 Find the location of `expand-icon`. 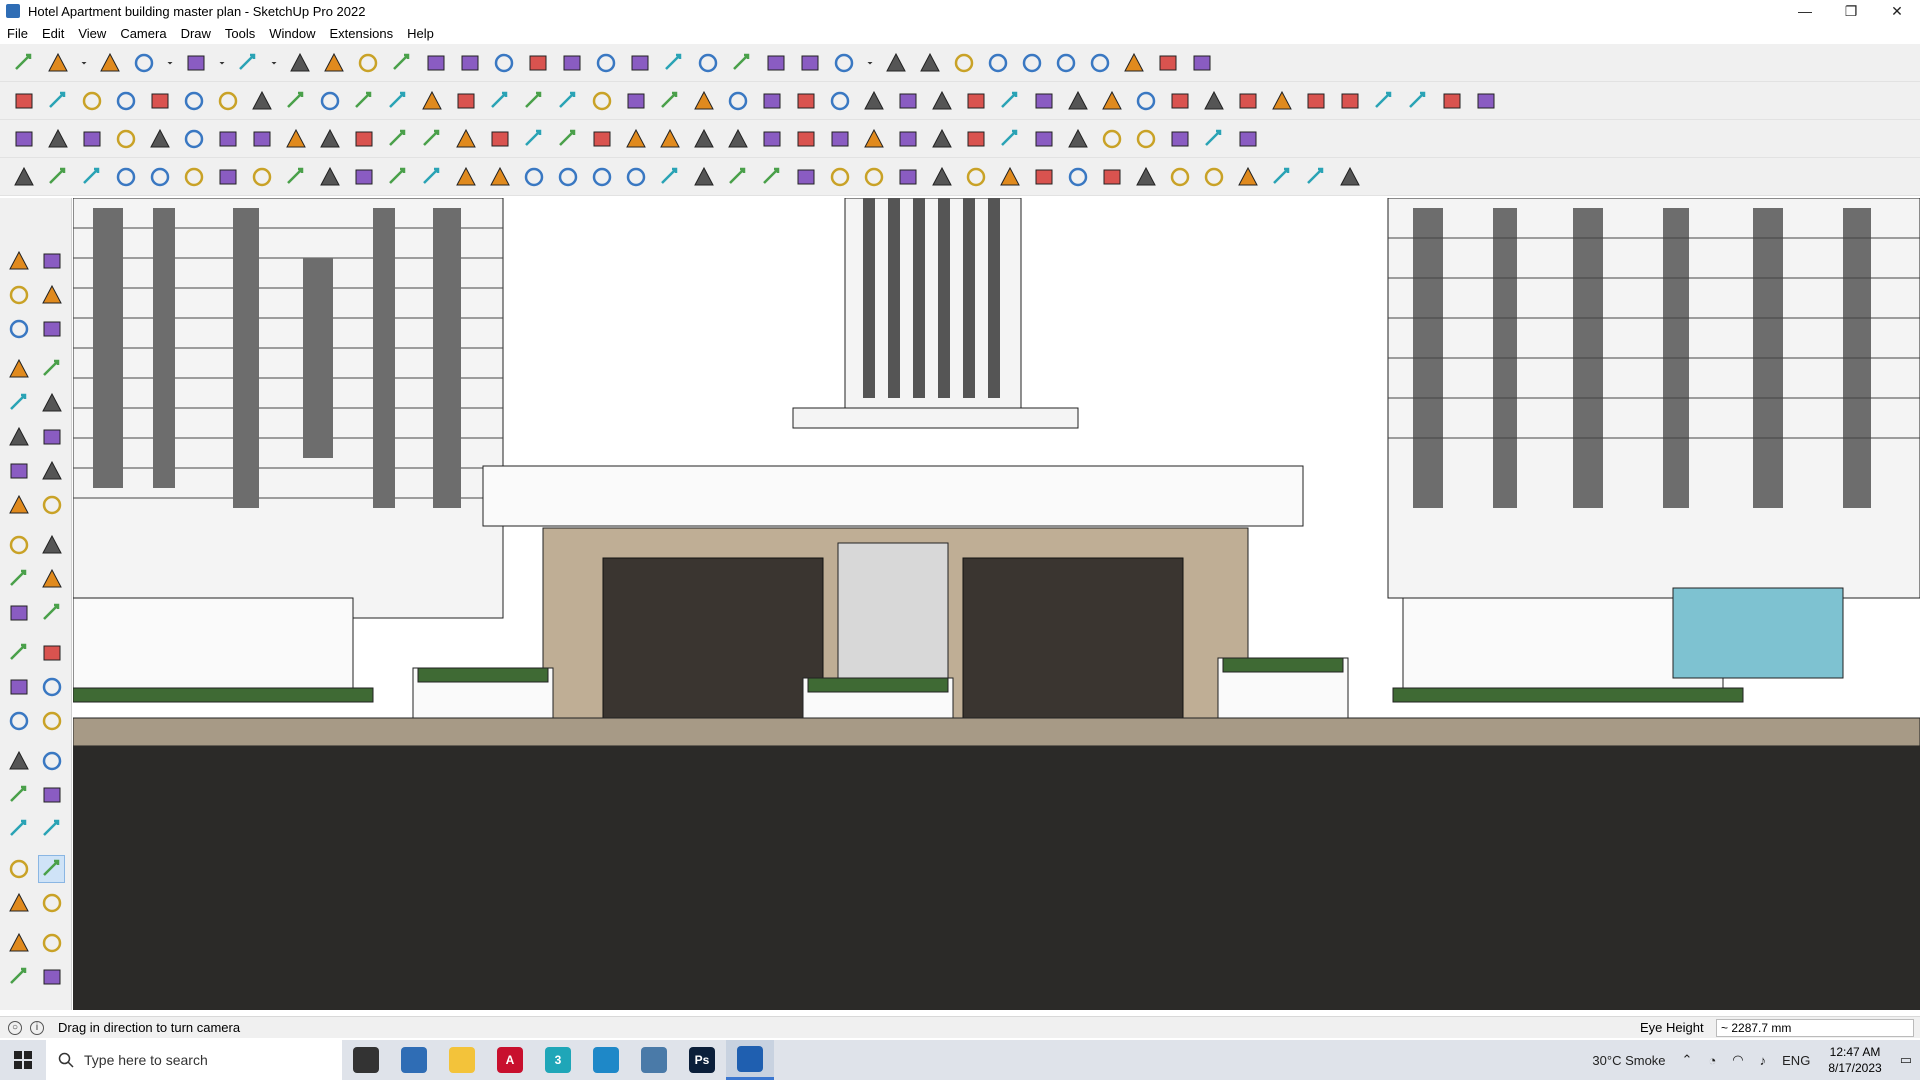

expand-icon is located at coordinates (1248, 139).